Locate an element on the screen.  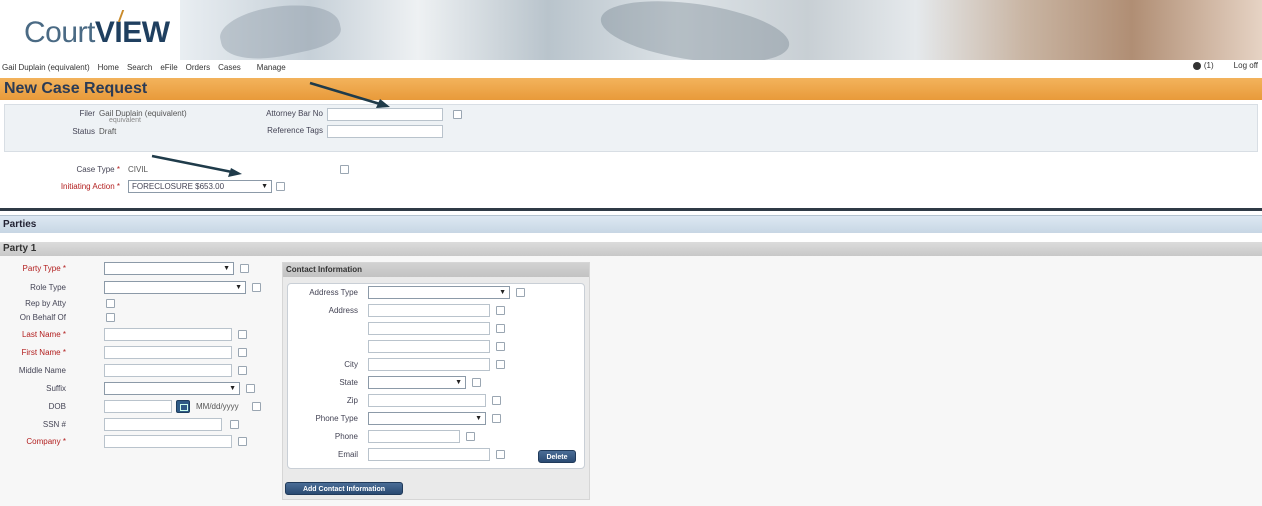
address-label: Address is located at coordinates (343, 310).